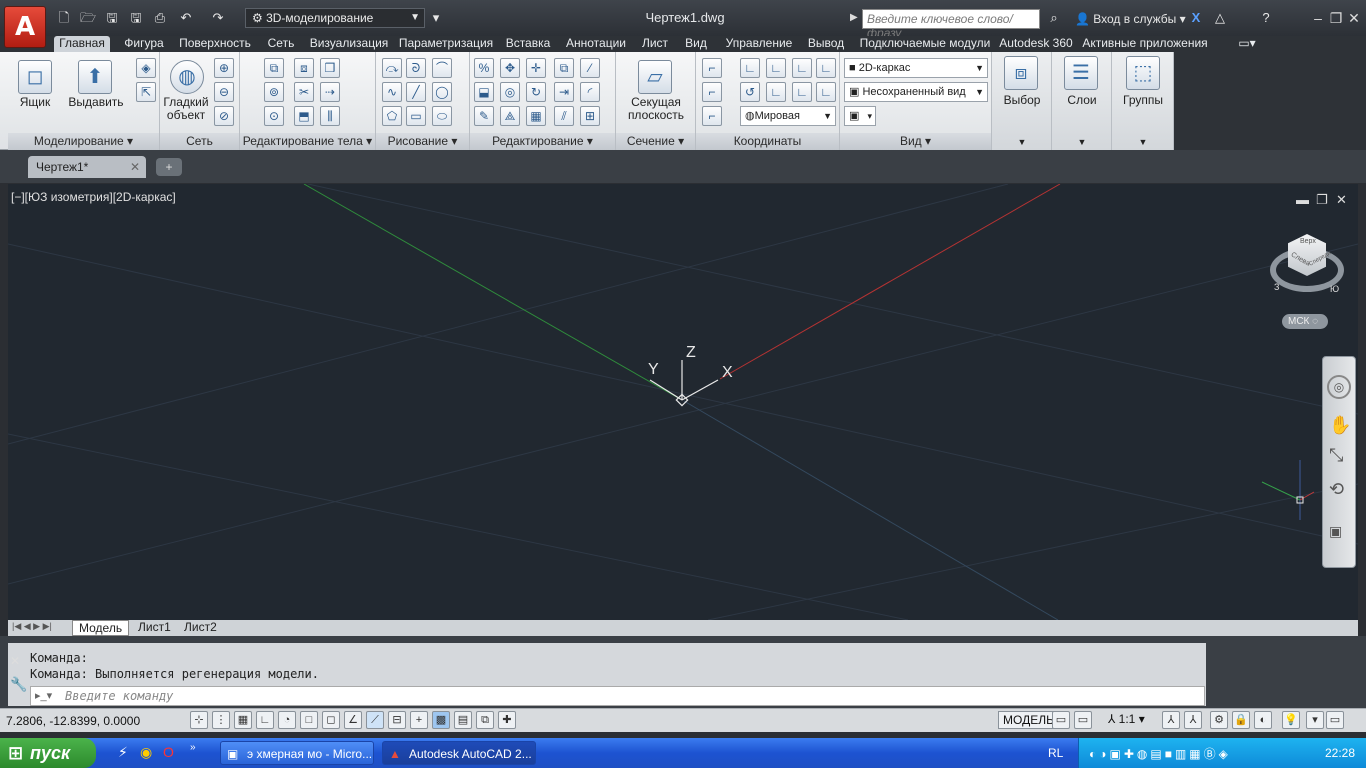 The height and width of the screenshot is (768, 1366). What do you see at coordinates (1318, 18) in the screenshot?
I see `minimize-button: –` at bounding box center [1318, 18].